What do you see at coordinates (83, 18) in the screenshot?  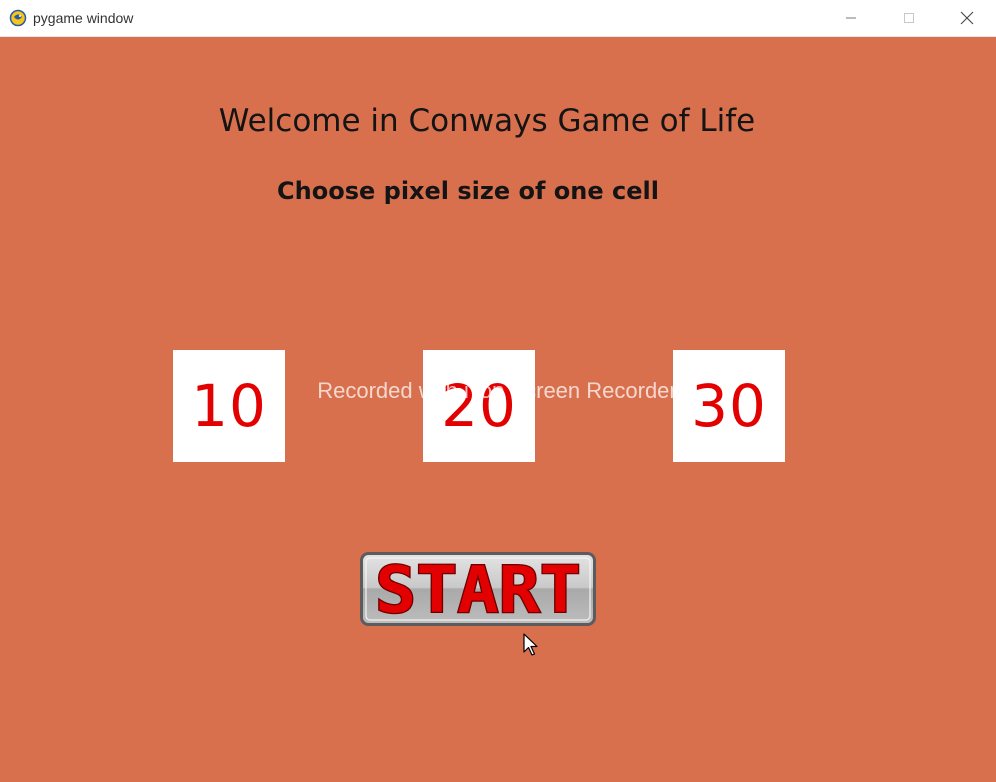 I see `window-title: pygame window` at bounding box center [83, 18].